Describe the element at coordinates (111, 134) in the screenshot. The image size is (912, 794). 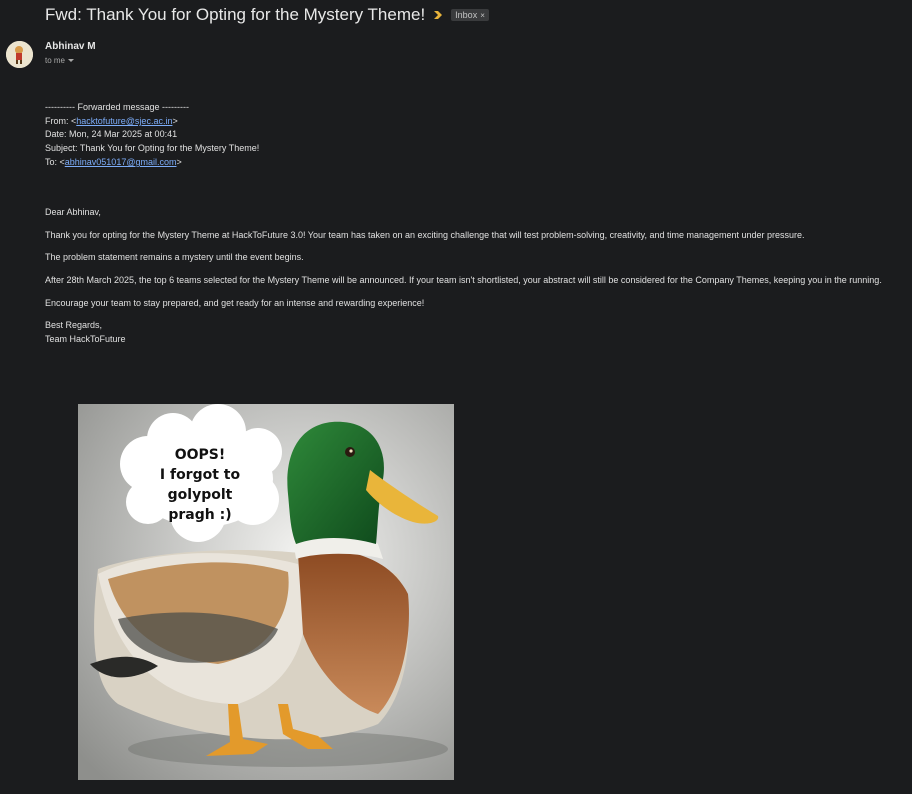
I see `forward-date: Date: Mon, 24 Mar 2025 at 00:41` at that location.